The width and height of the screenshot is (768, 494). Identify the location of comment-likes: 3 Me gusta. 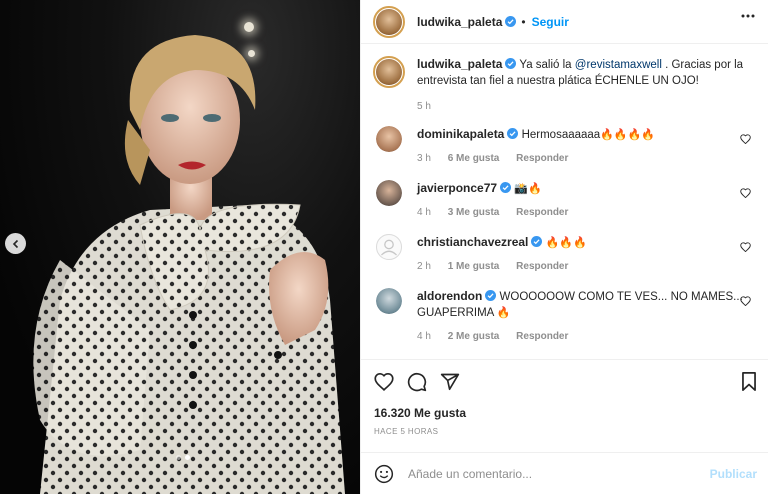
(474, 212).